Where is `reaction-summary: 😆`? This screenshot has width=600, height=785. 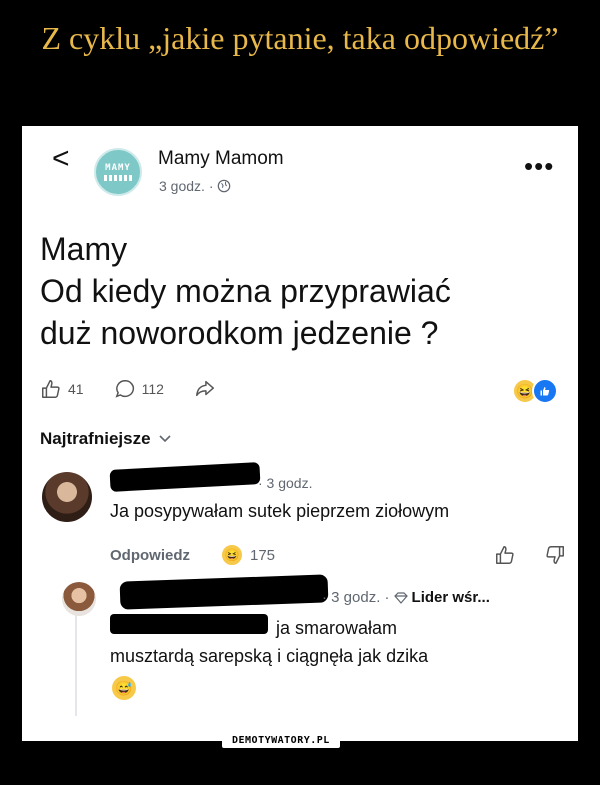 reaction-summary: 😆 is located at coordinates (535, 391).